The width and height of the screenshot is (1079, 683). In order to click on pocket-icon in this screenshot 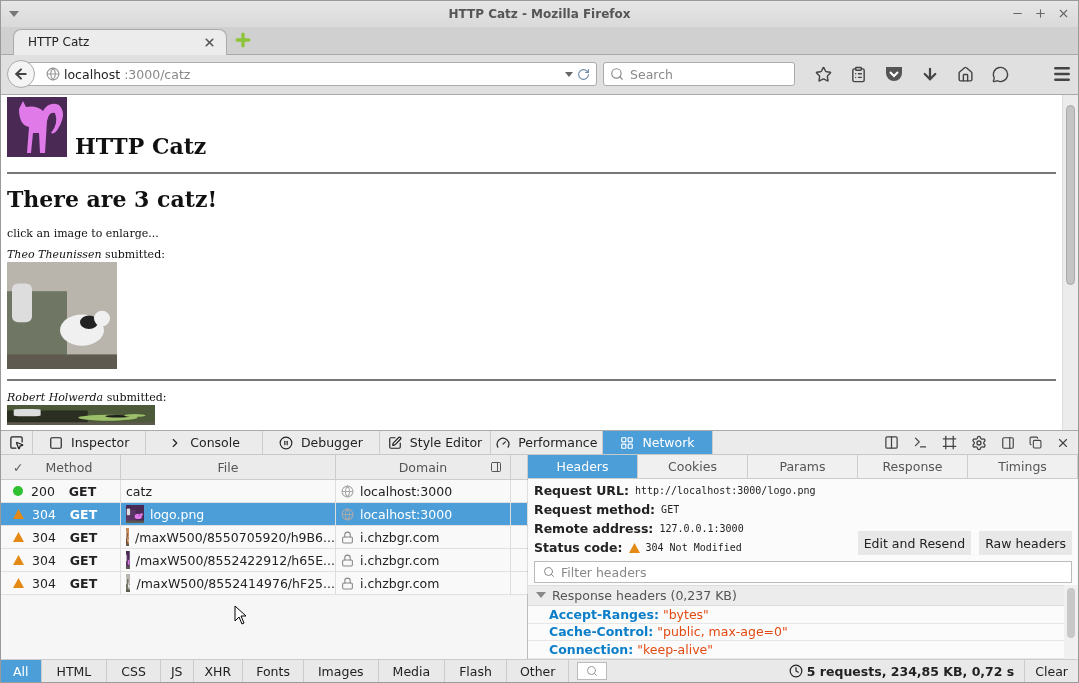, I will do `click(894, 74)`.